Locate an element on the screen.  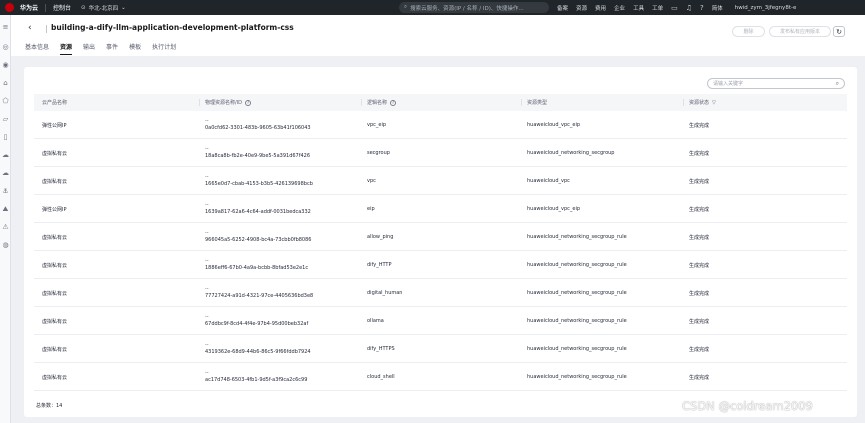
menu-item-resources: 资源 is located at coordinates (581, 8).